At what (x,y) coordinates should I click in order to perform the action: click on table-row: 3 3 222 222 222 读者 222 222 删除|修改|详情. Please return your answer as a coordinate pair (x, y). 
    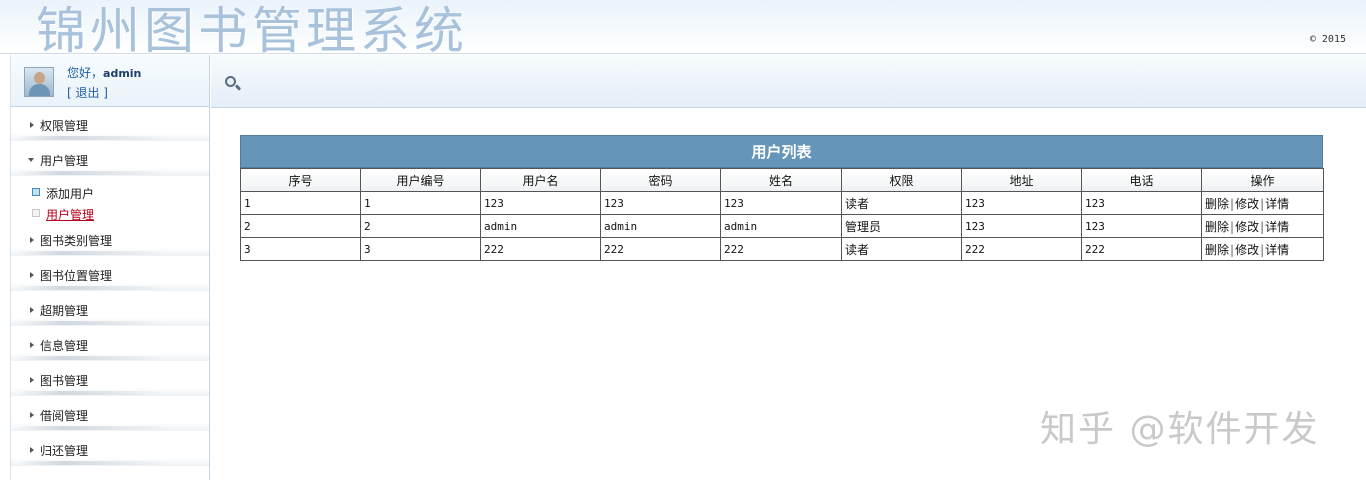
    Looking at the image, I should click on (782, 249).